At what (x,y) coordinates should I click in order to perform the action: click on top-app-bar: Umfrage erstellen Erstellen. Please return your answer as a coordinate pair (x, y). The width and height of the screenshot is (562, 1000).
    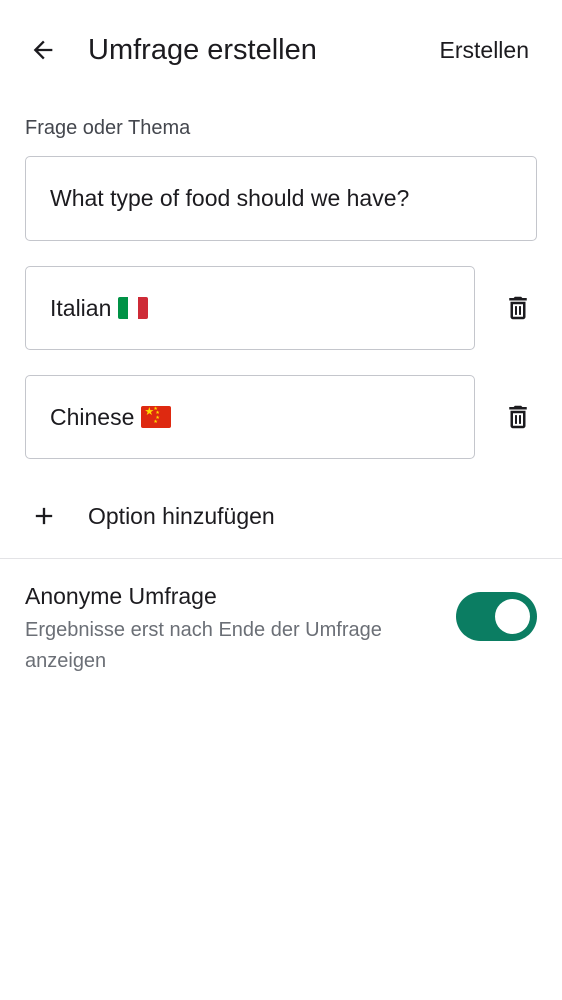
    Looking at the image, I should click on (281, 50).